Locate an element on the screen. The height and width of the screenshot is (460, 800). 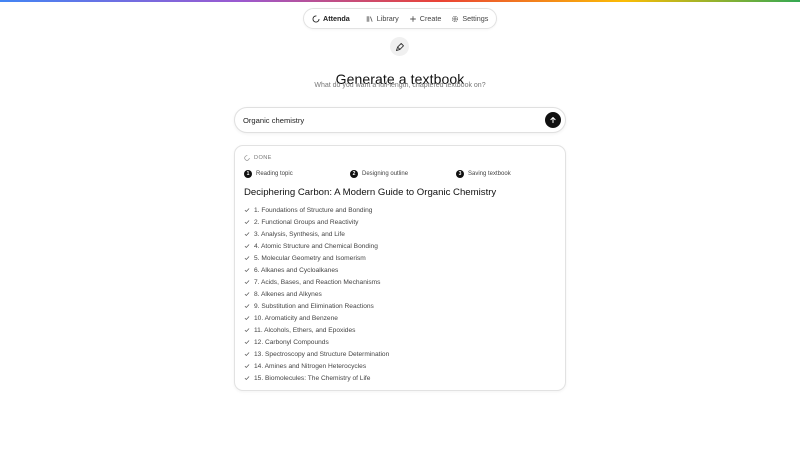
chapter-label: 15. Biomolecules: The Chemistry of Life is located at coordinates (312, 378).